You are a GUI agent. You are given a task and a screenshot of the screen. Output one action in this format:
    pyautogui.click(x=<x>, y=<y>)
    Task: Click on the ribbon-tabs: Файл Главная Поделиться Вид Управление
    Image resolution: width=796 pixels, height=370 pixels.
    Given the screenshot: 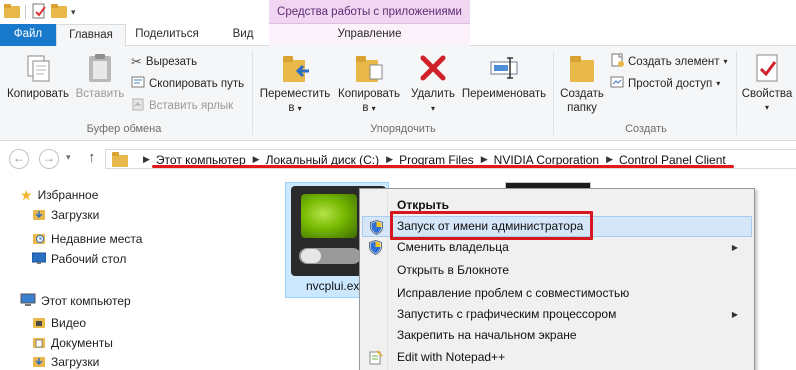 What is the action you would take?
    pyautogui.click(x=398, y=35)
    